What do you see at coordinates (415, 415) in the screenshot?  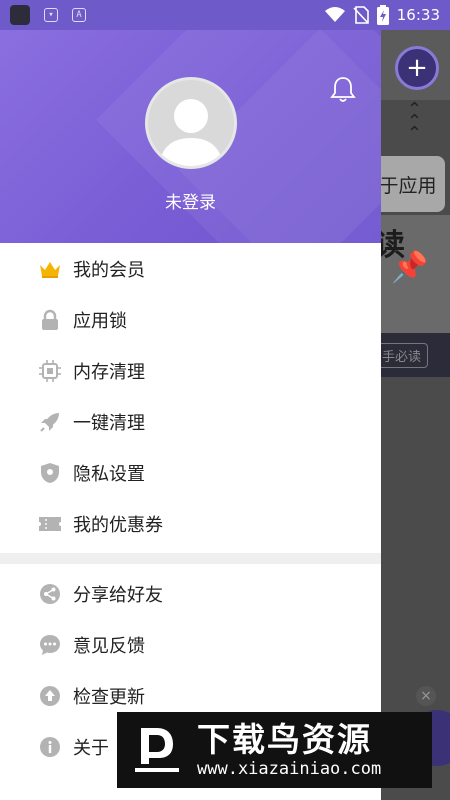 I see `background-app: + ⌃ ⌃ ⌃ 于应用 读 📌 手必读 ×` at bounding box center [415, 415].